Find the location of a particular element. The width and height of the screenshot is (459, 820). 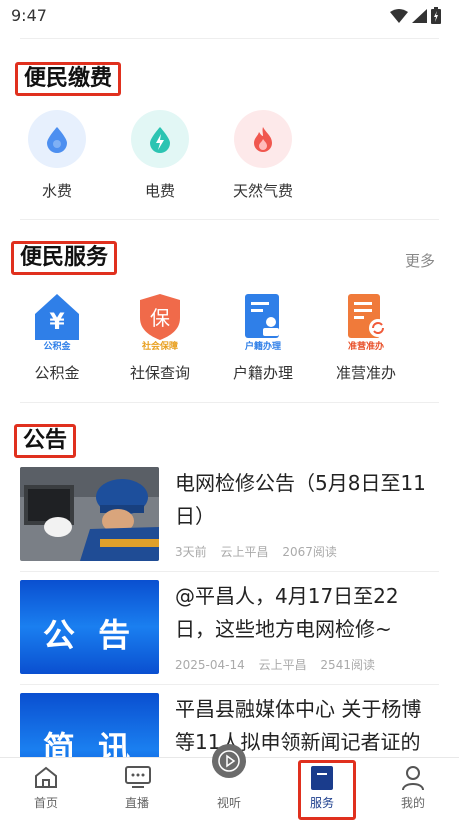

svg-text: 保 is located at coordinates (160, 318).